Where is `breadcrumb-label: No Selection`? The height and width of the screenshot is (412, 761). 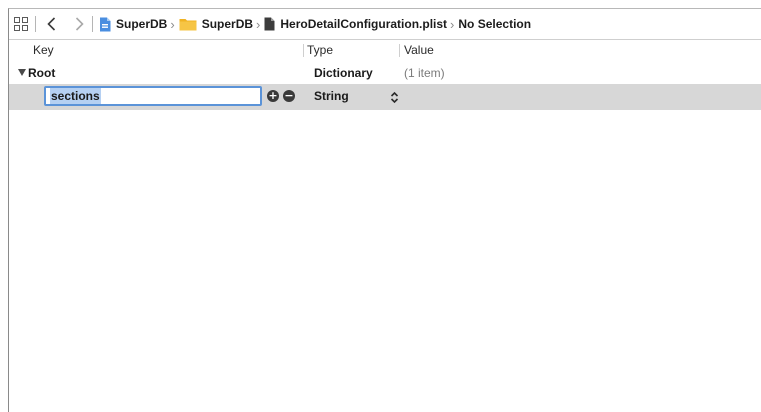
breadcrumb-label: No Selection is located at coordinates (495, 24).